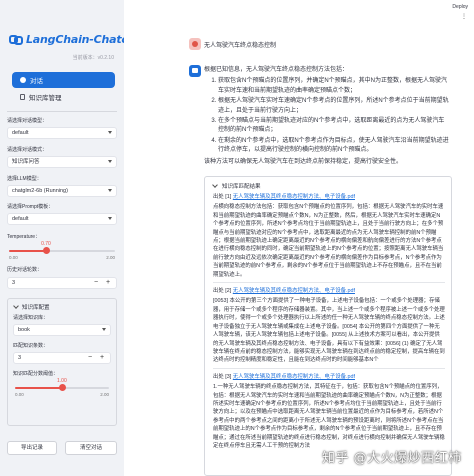  Describe the element at coordinates (104, 394) in the screenshot. I see `score-max: 2.00` at that location.